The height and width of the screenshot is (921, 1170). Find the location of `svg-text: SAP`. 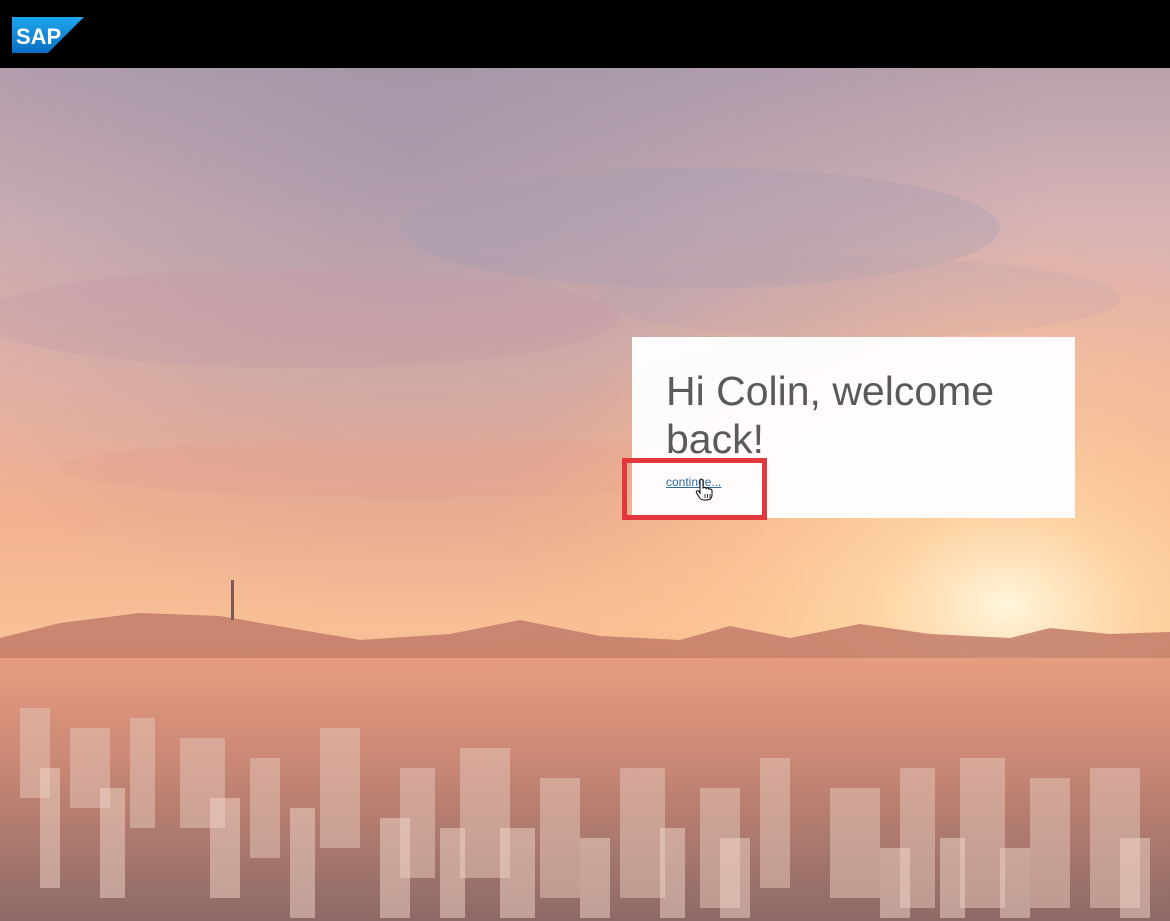

svg-text: SAP is located at coordinates (38, 36).